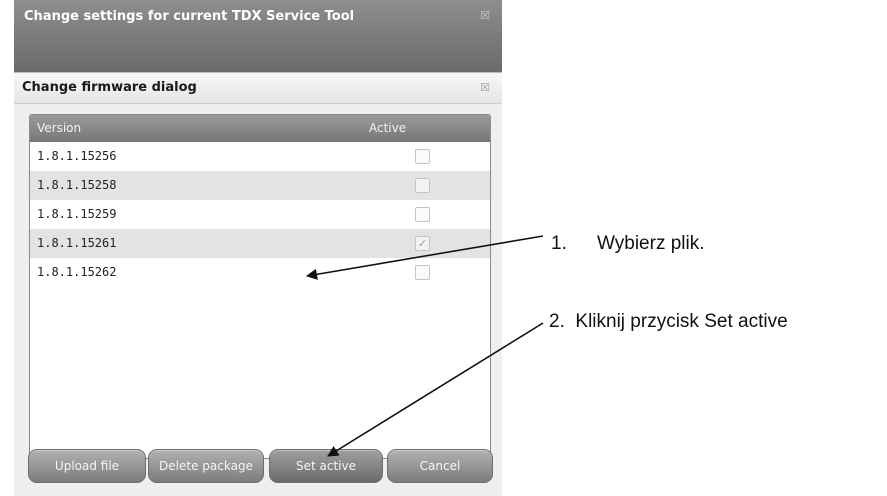 The image size is (887, 496). Describe the element at coordinates (668, 321) in the screenshot. I see `annotation-step2: 2. Kliknij przycisk Set active` at that location.